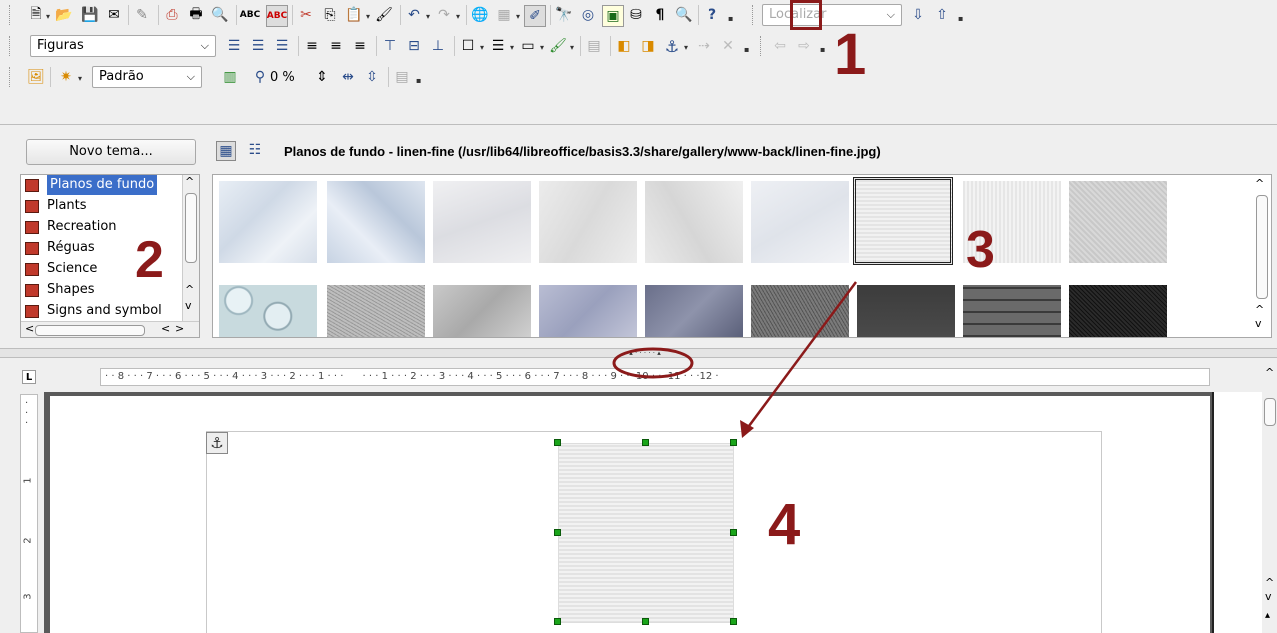  What do you see at coordinates (735, 359) in the screenshot?
I see `annotation-overlay` at bounding box center [735, 359].